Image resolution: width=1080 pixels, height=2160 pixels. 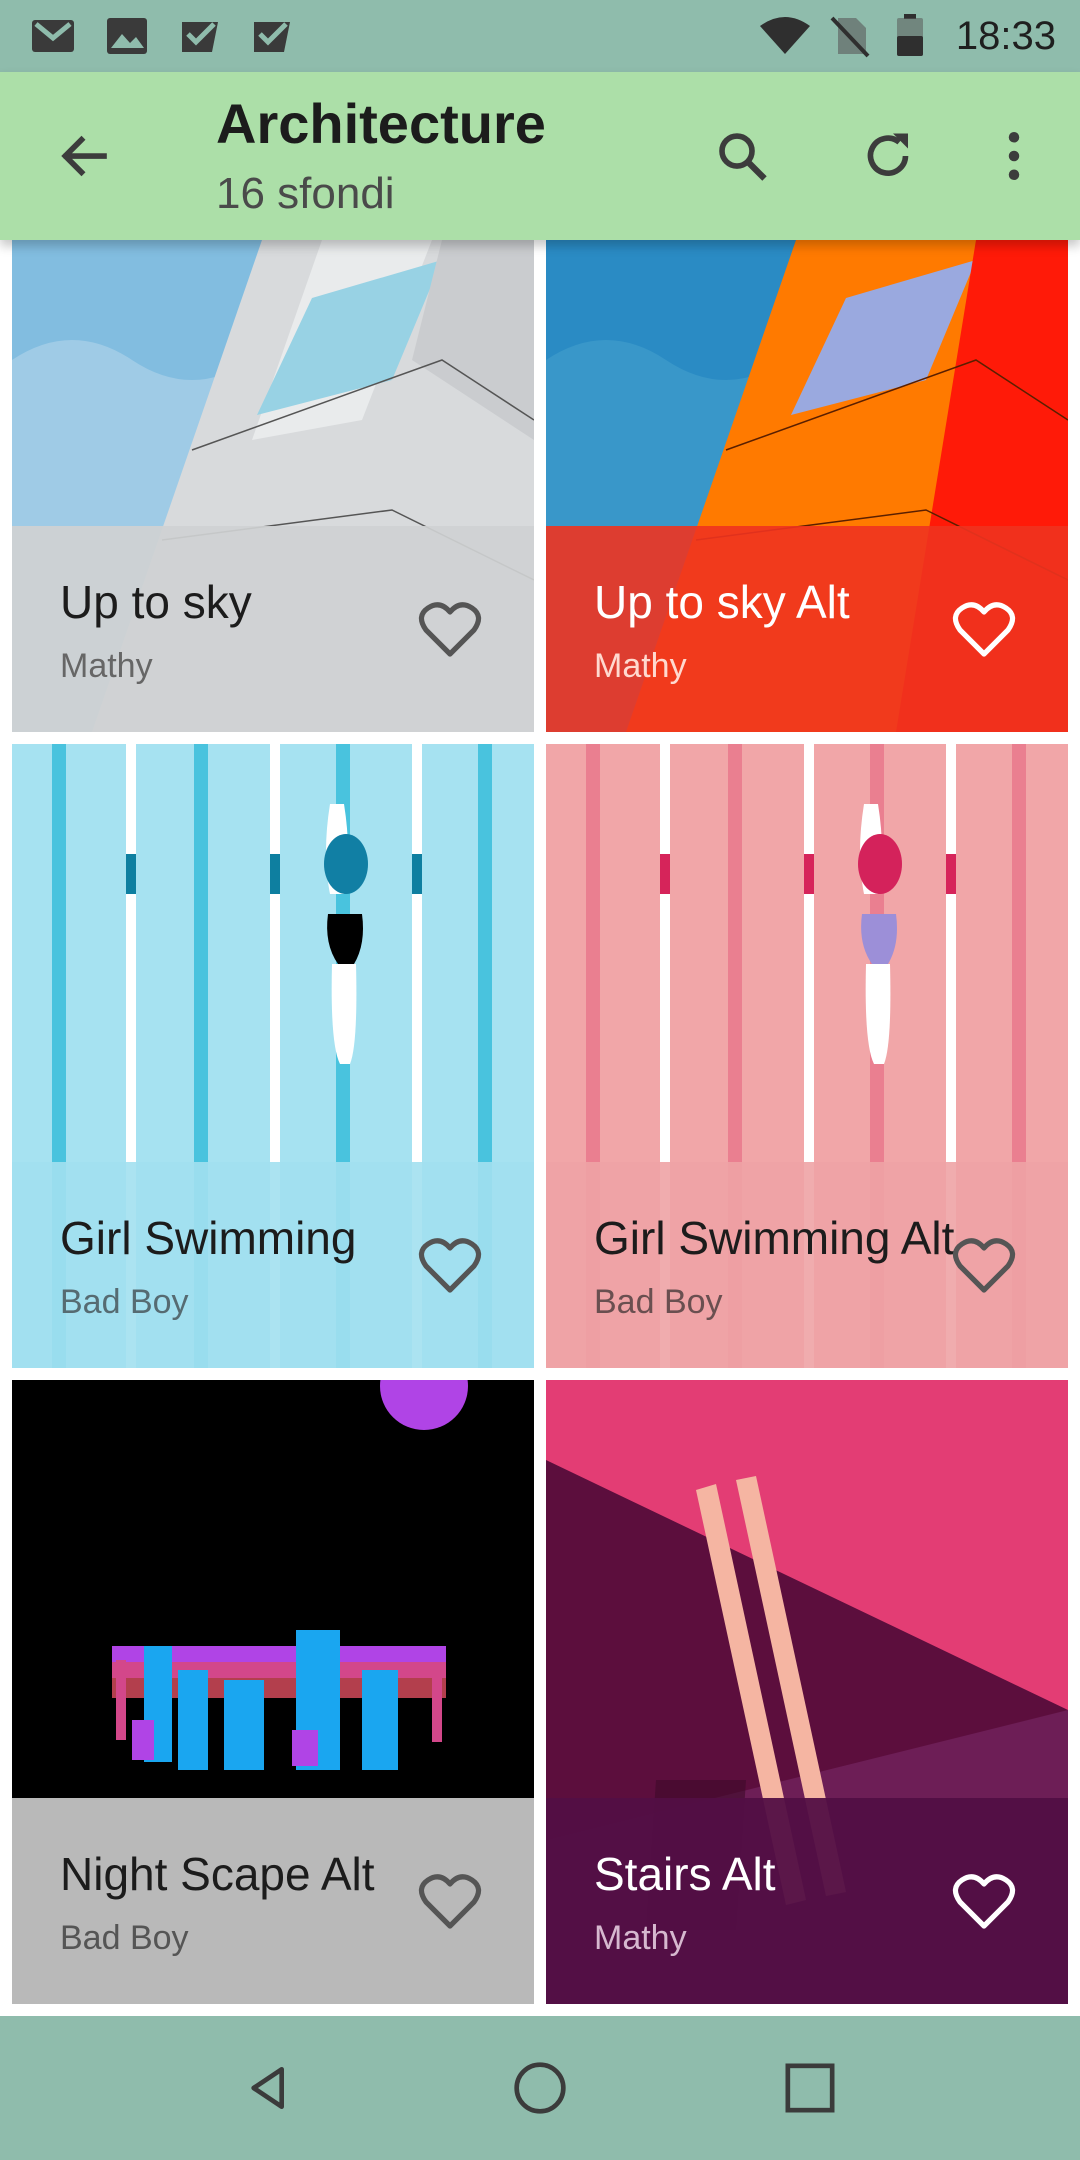 I want to click on refresh-button, so click(x=888, y=156).